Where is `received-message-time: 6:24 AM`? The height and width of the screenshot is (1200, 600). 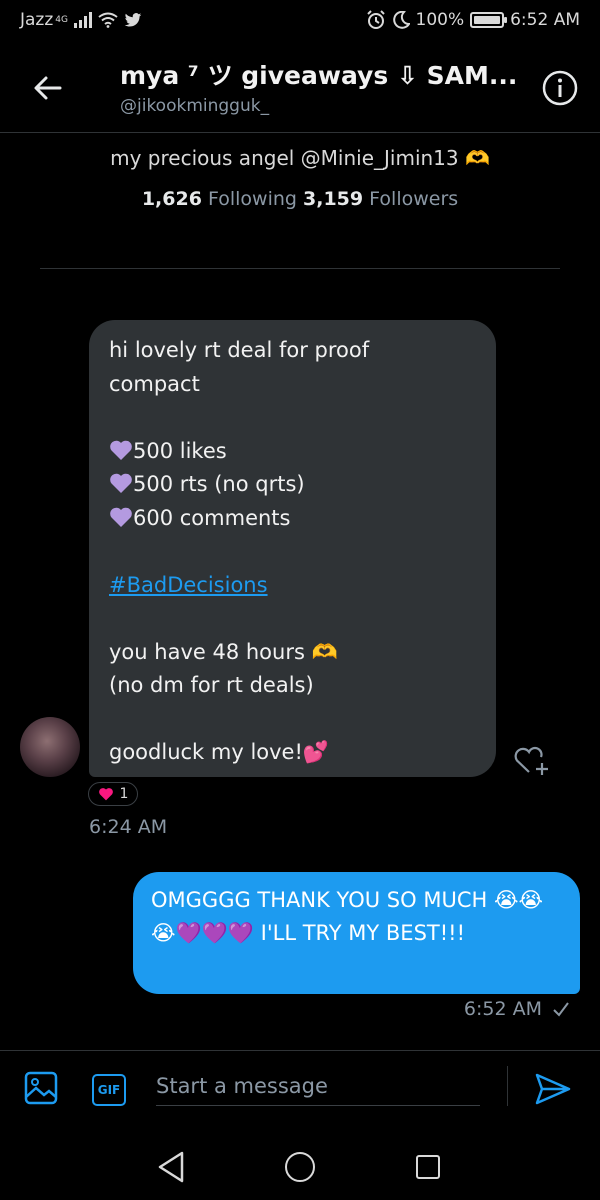
received-message-time: 6:24 AM is located at coordinates (128, 827).